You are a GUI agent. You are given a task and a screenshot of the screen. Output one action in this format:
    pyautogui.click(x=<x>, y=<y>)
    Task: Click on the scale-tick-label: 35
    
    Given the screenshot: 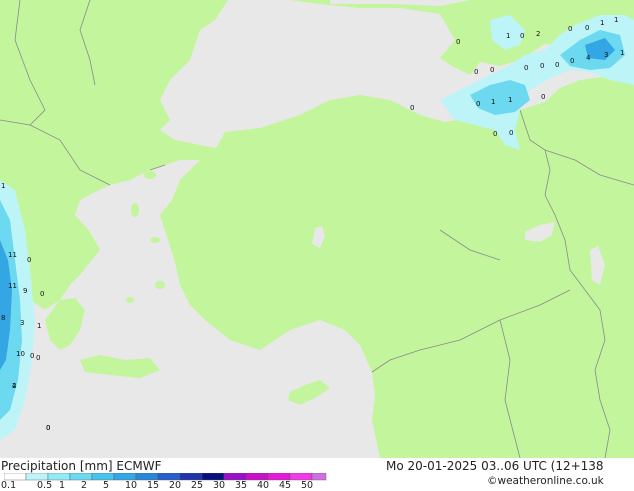 What is the action you would take?
    pyautogui.click(x=241, y=485)
    